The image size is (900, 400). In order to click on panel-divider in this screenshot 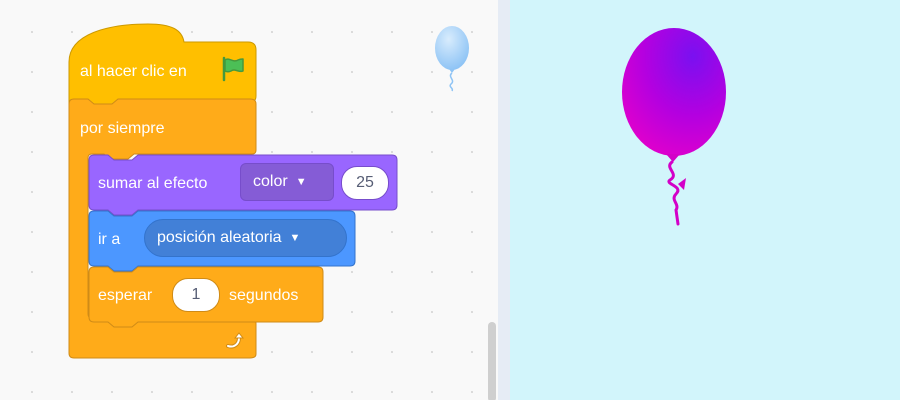, I will do `click(504, 200)`.